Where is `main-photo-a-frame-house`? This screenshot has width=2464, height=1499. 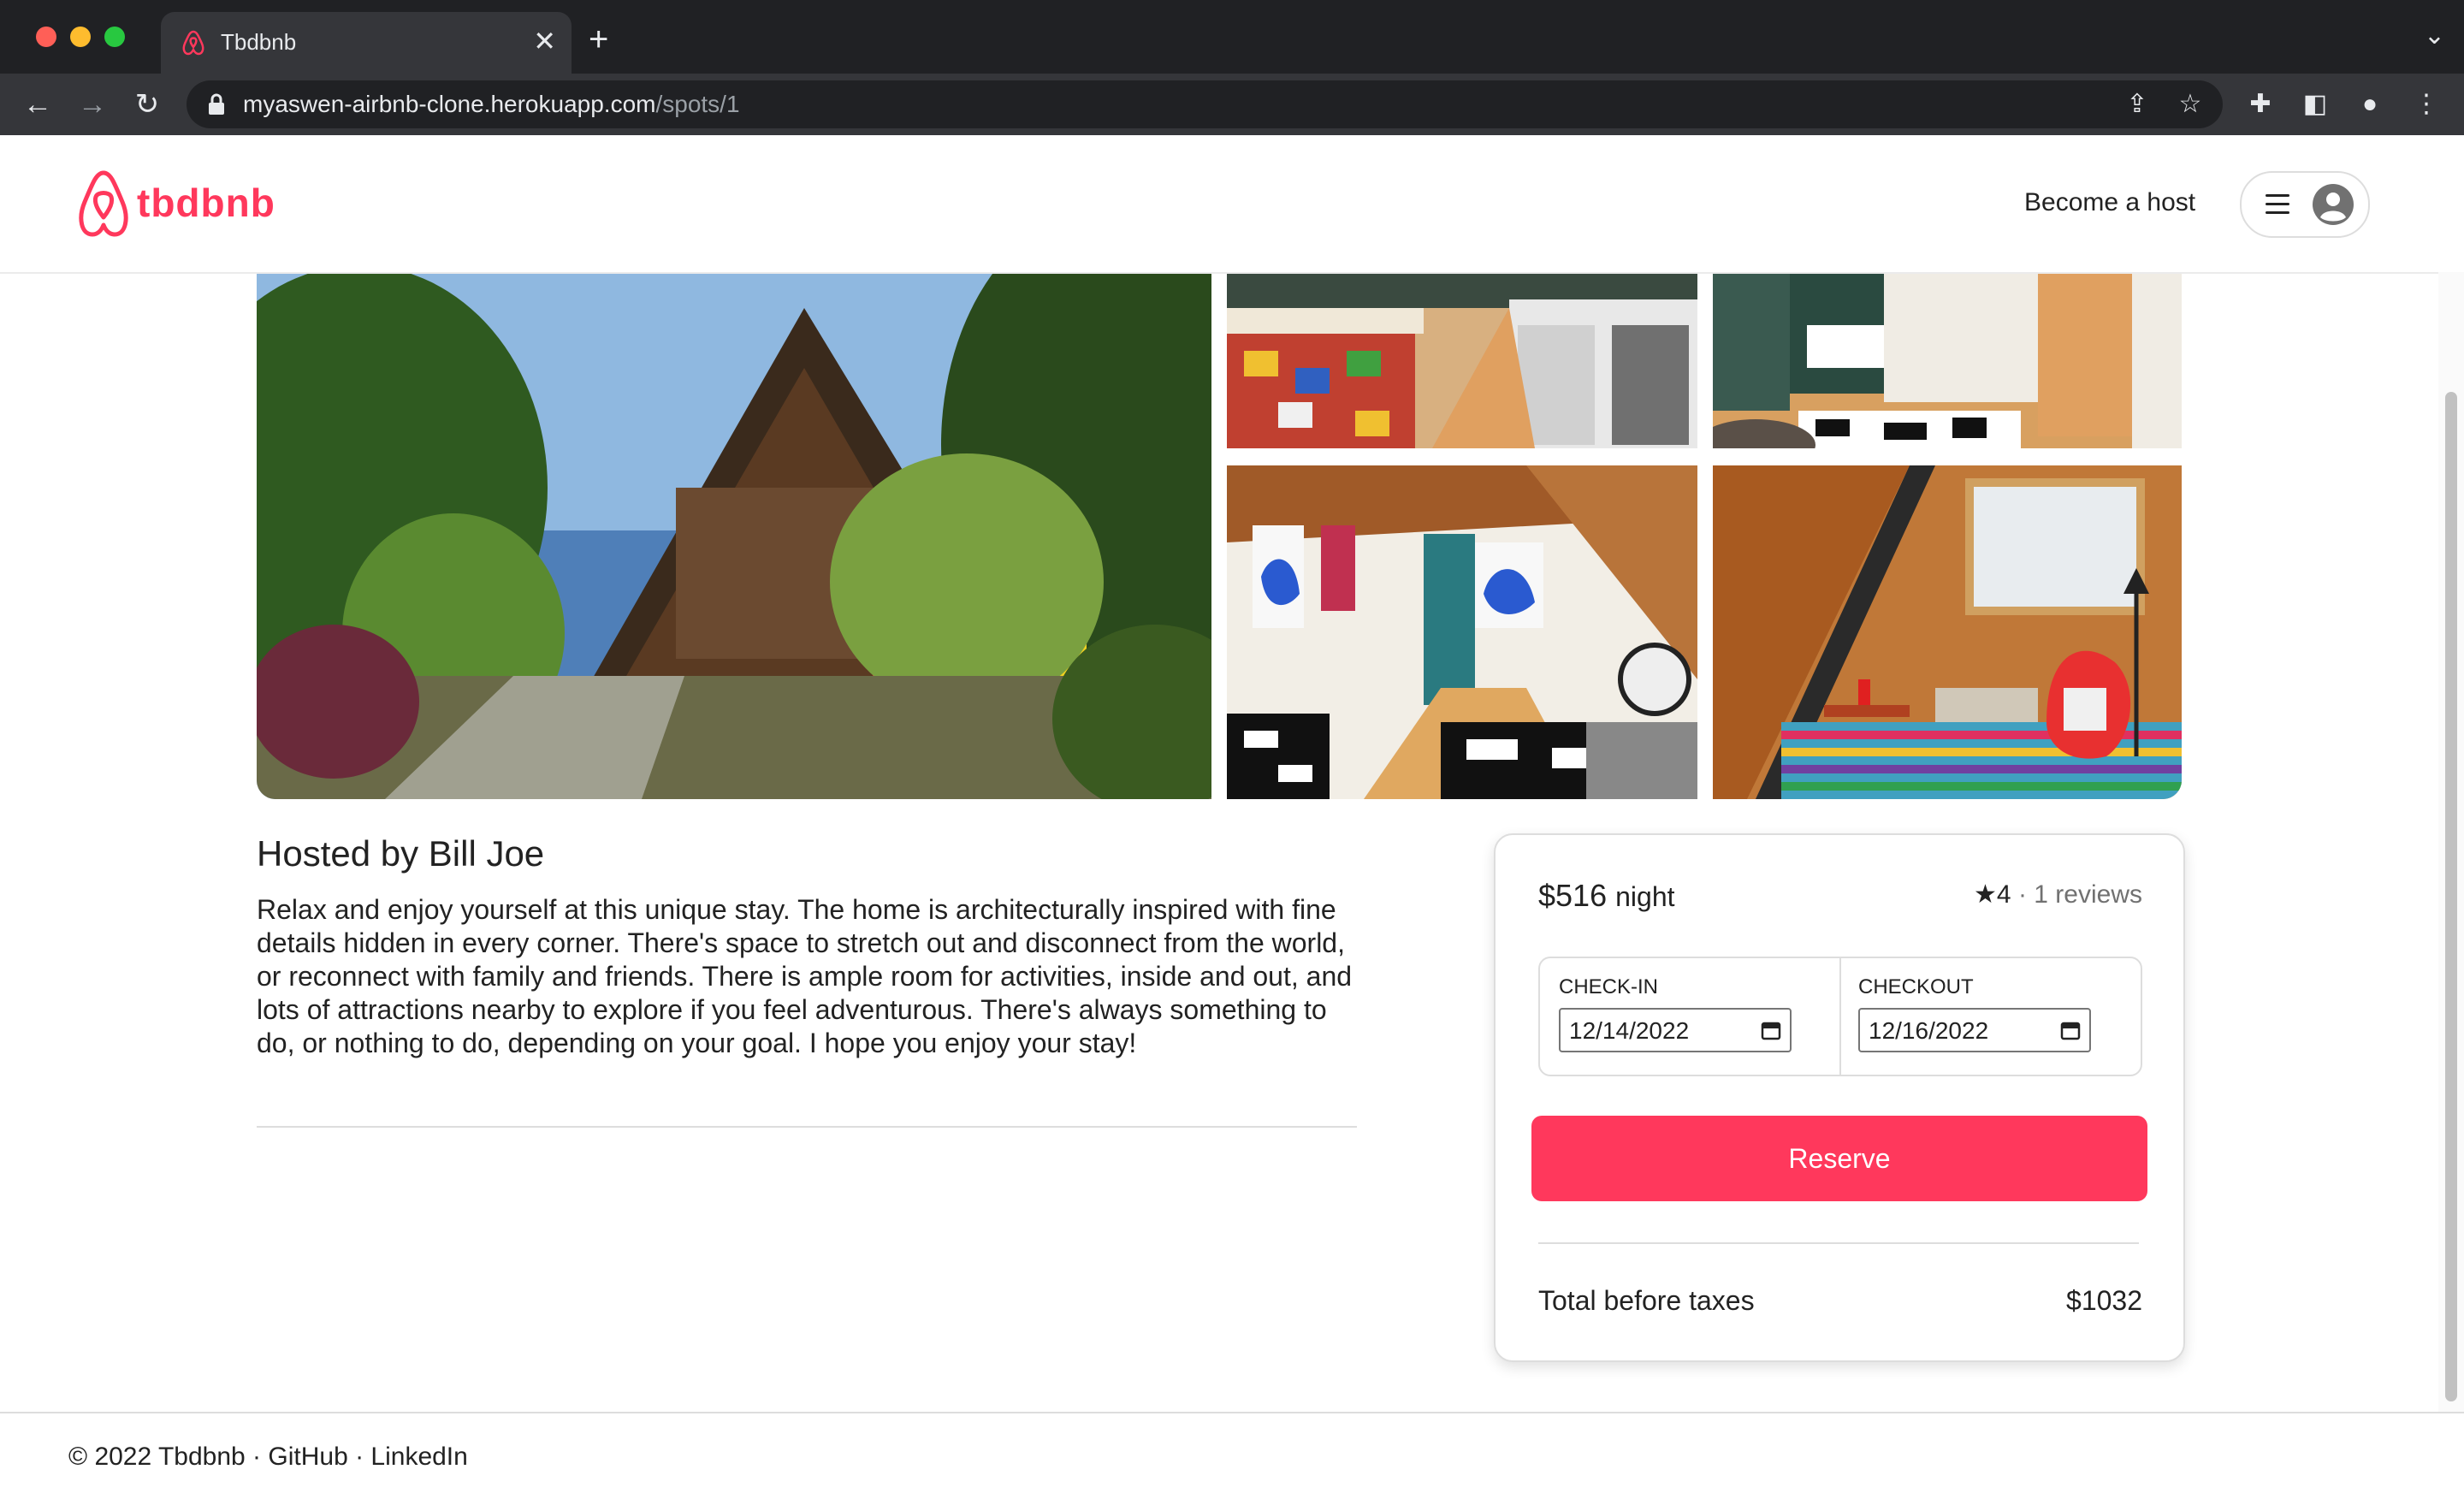 main-photo-a-frame-house is located at coordinates (734, 536).